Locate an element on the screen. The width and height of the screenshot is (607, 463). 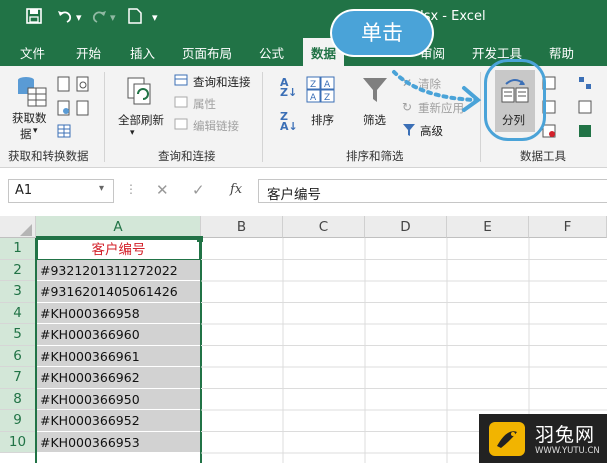
get-data-icon is located at coordinates (32, 92).